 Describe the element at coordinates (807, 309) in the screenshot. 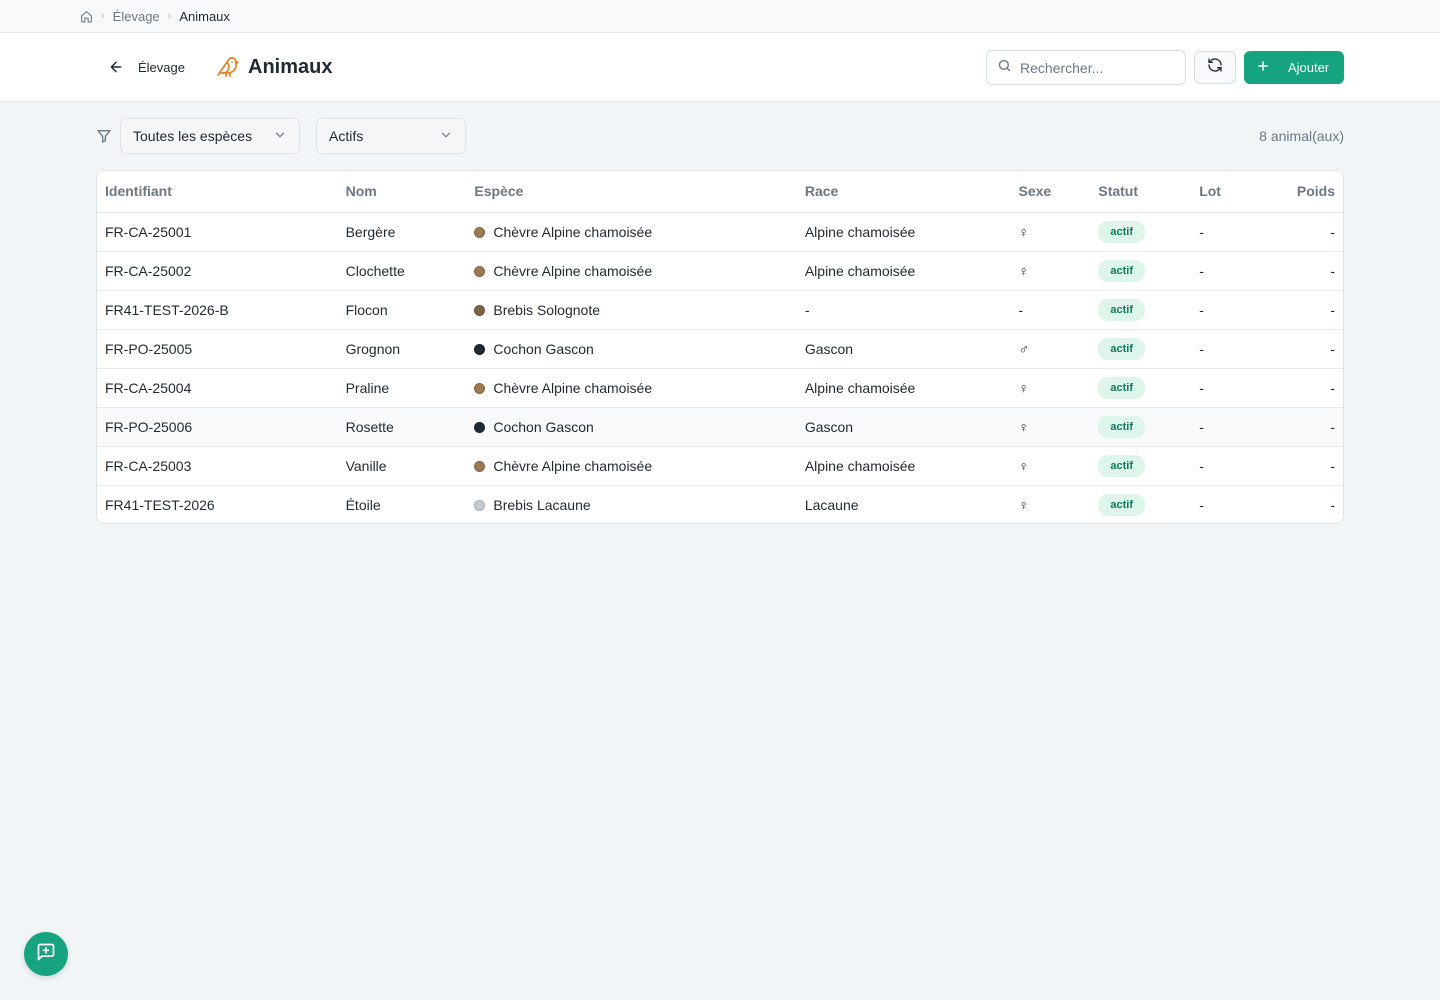

I see `cell-race: -` at that location.